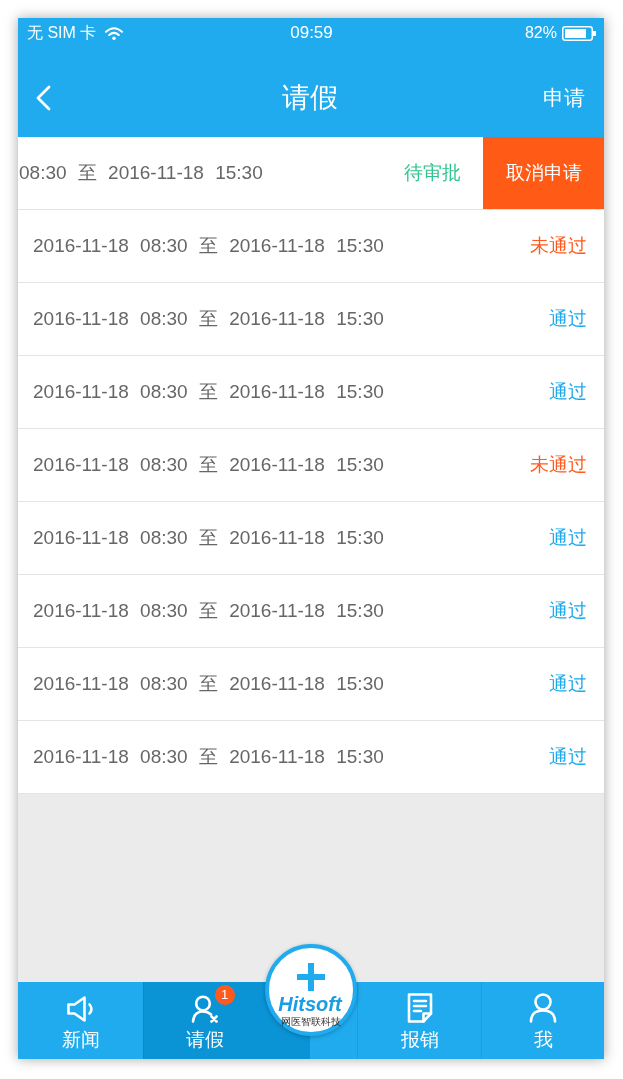 This screenshot has height=1079, width=623. Describe the element at coordinates (310, 98) in the screenshot. I see `page-title: 请假` at that location.